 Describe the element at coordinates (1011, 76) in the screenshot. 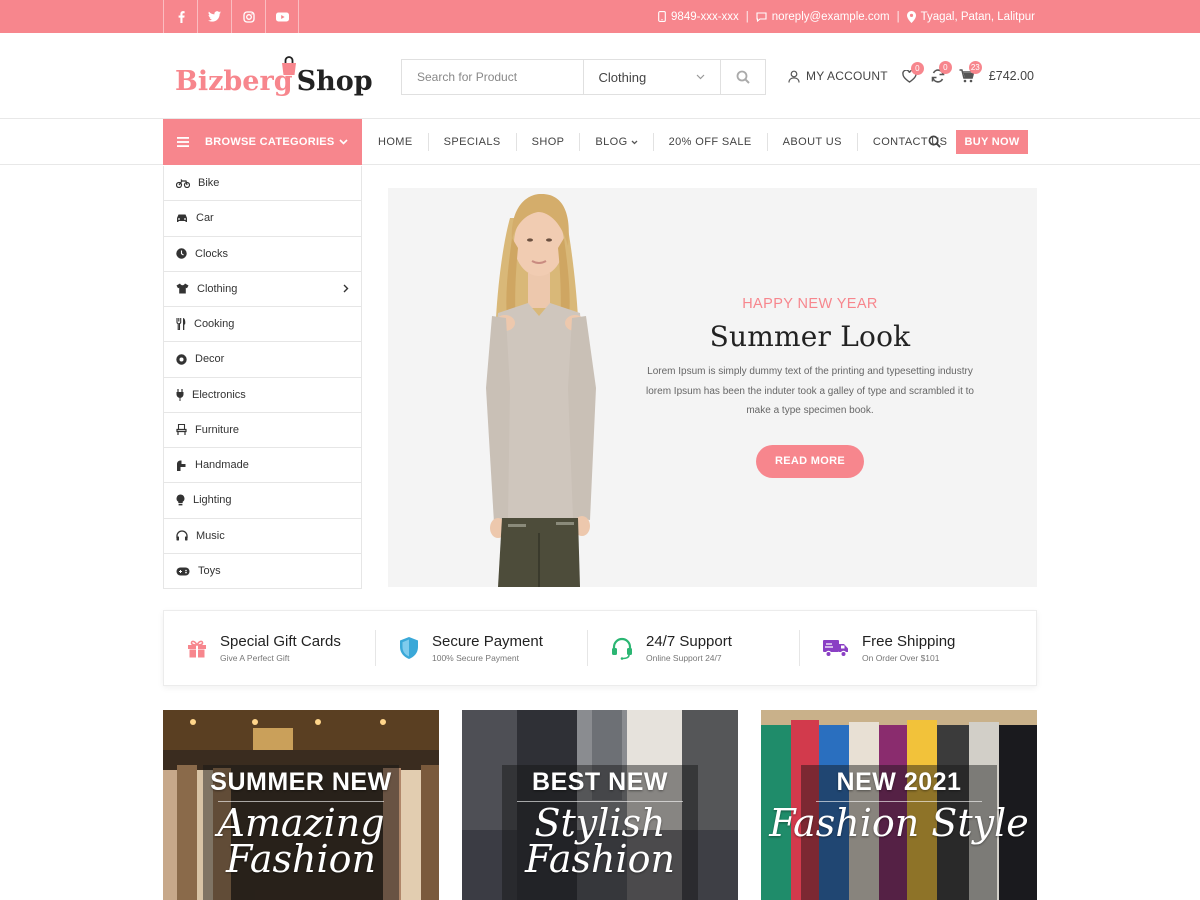

I see `cart-total: £742.00` at that location.